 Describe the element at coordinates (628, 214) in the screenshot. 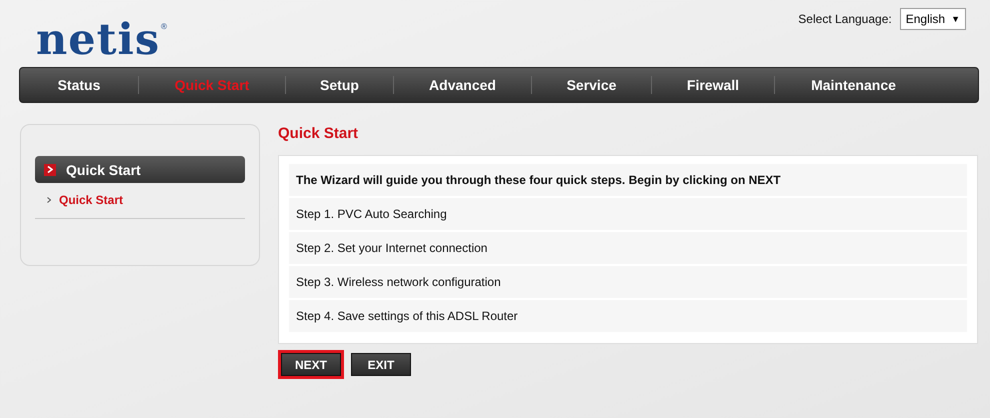

I see `step-text: Step 1. PVC Auto Searching` at that location.